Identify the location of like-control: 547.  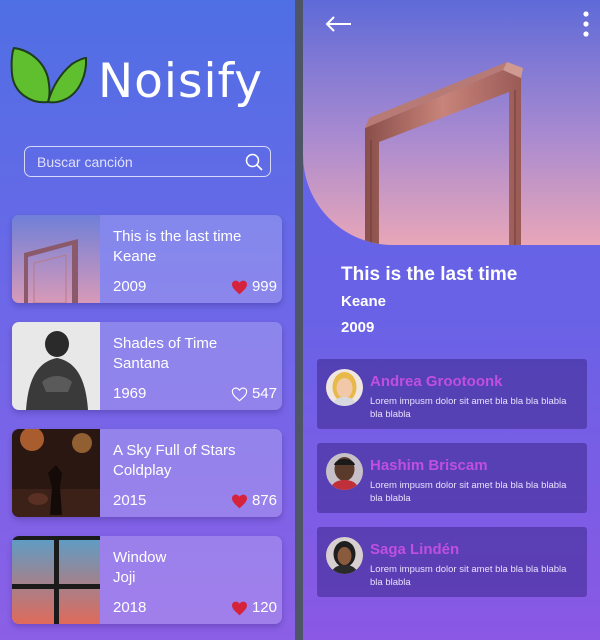
(254, 394).